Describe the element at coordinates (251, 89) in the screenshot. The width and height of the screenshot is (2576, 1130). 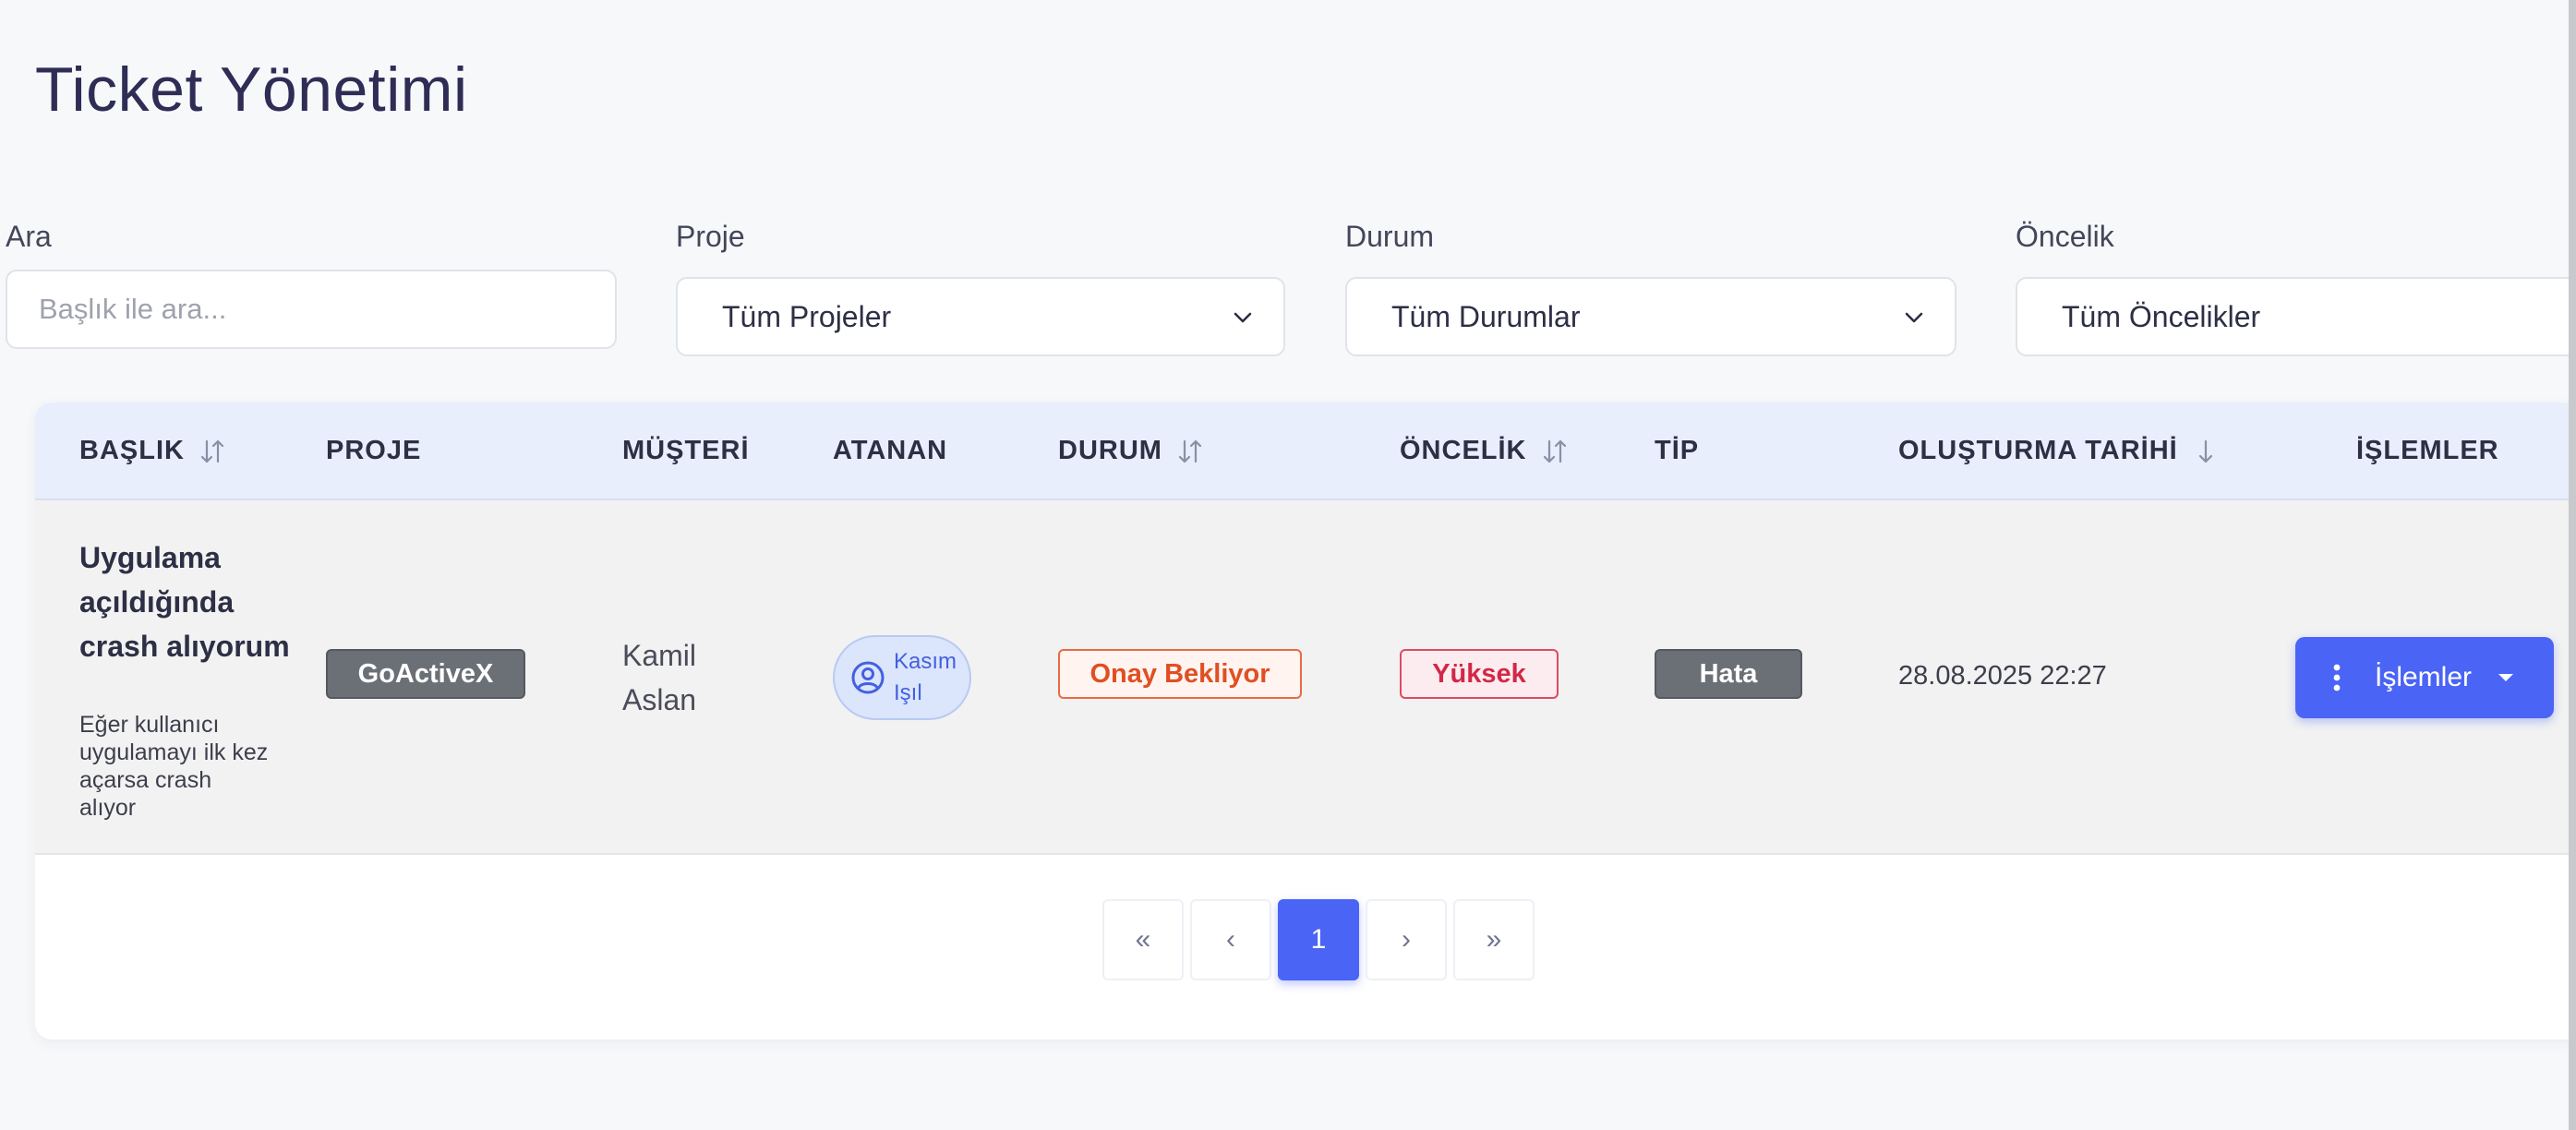
I see `page-title: Ticket Yönetimi` at that location.